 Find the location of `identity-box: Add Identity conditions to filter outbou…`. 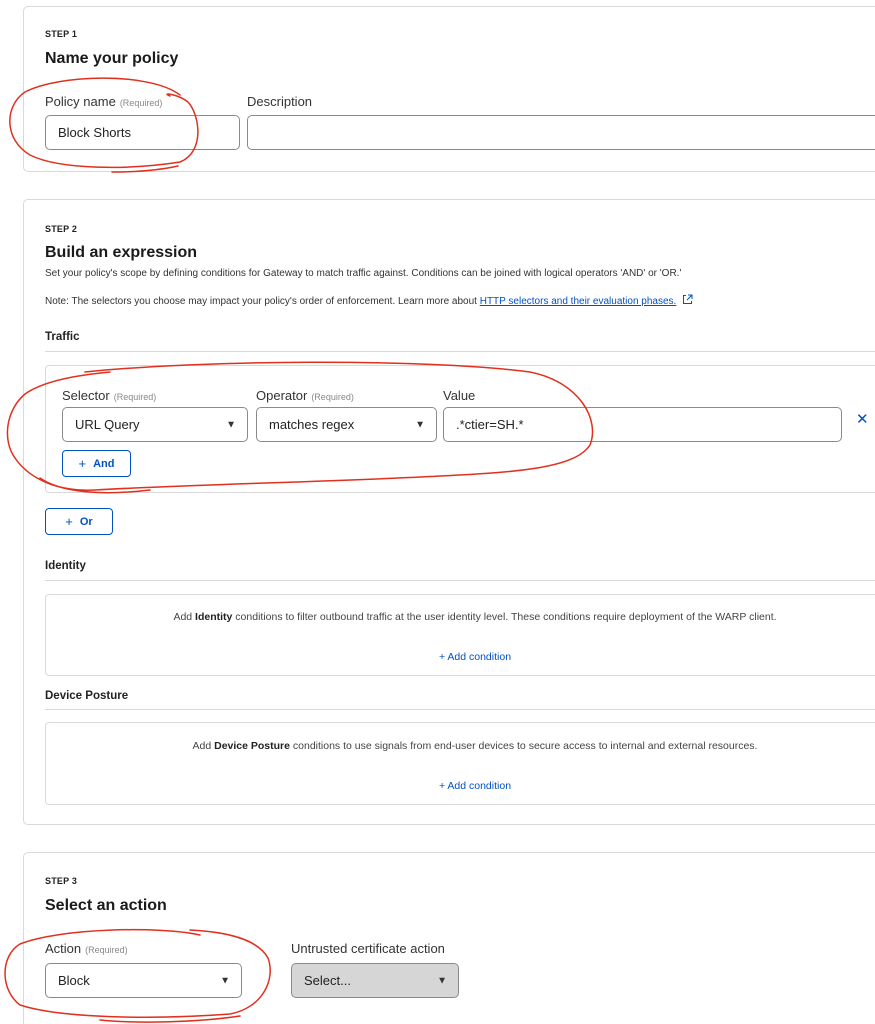

identity-box: Add Identity conditions to filter outbou… is located at coordinates (460, 635).